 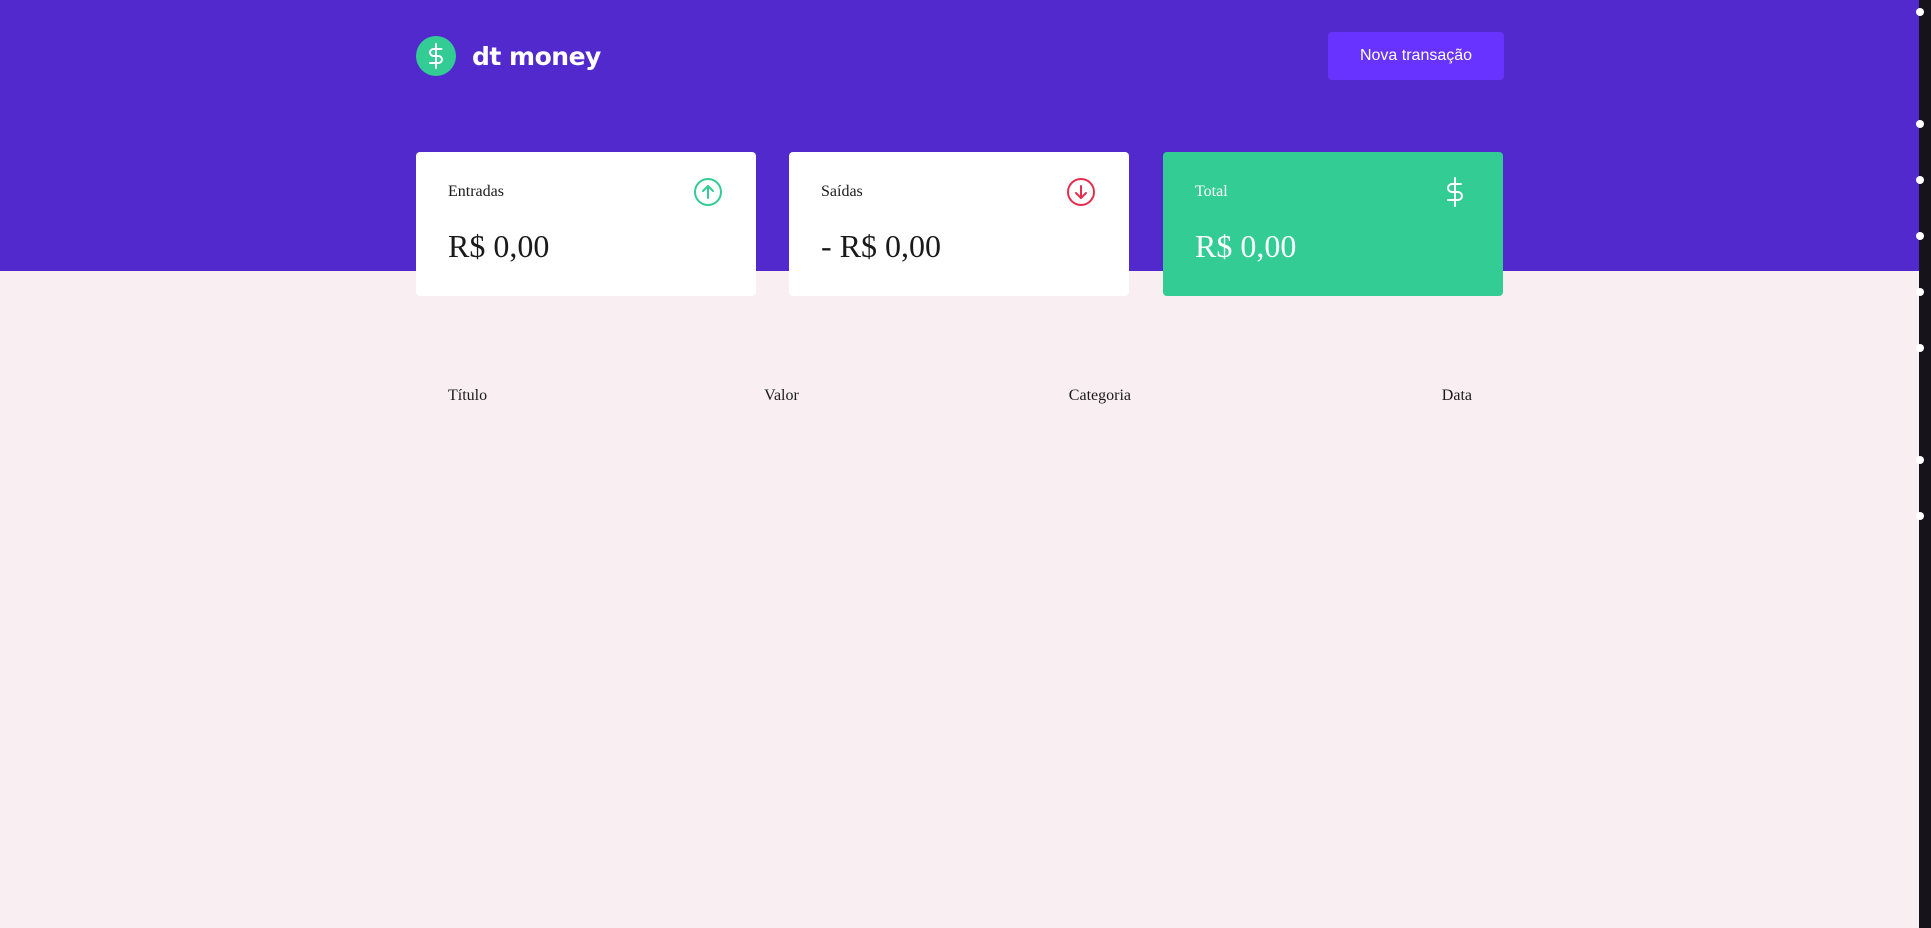 What do you see at coordinates (959, 224) in the screenshot?
I see `outcome-card: Saídas - R$ 0,00` at bounding box center [959, 224].